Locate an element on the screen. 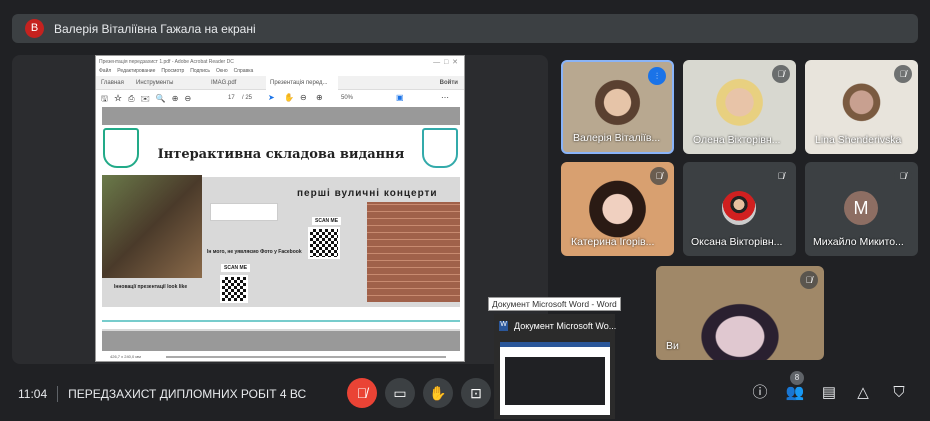 This screenshot has width=930, height=421. people-icon: 👥 is located at coordinates (795, 393).